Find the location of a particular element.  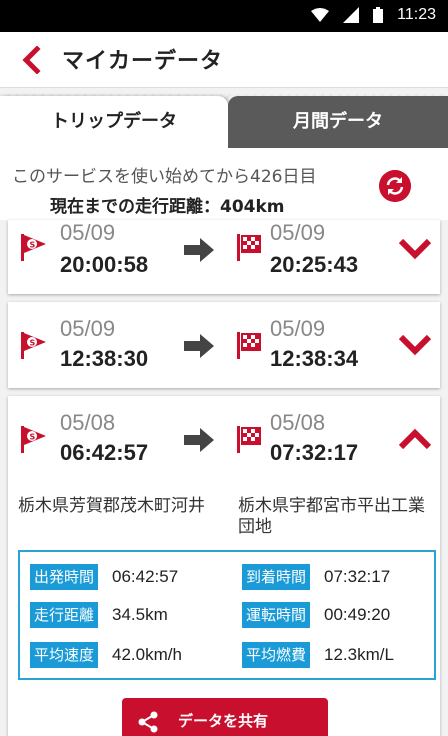

drive-time-value: 00:49:20 is located at coordinates (357, 614).